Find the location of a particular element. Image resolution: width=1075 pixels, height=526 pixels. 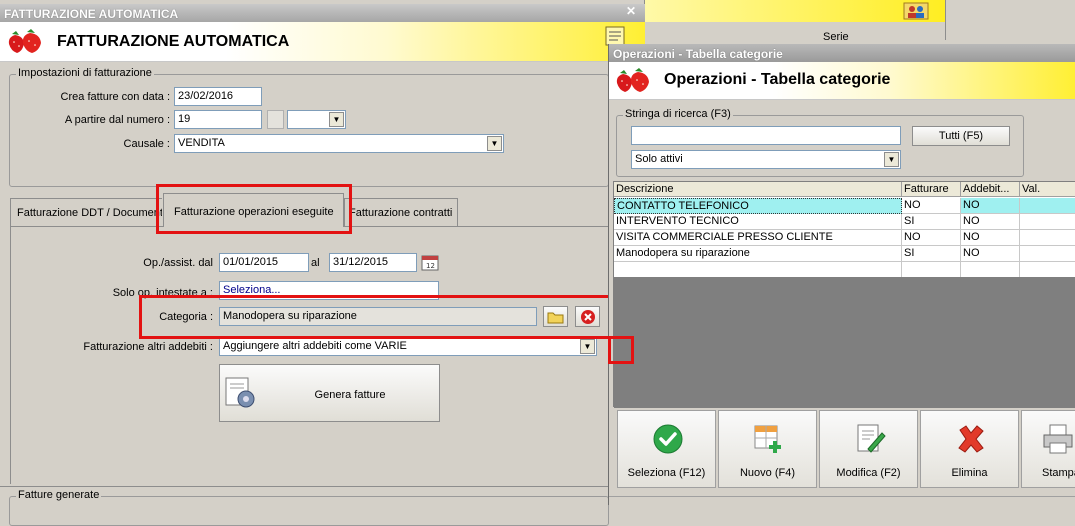

table-row: INTERVENTO TECNICO SI NO is located at coordinates (844, 222).